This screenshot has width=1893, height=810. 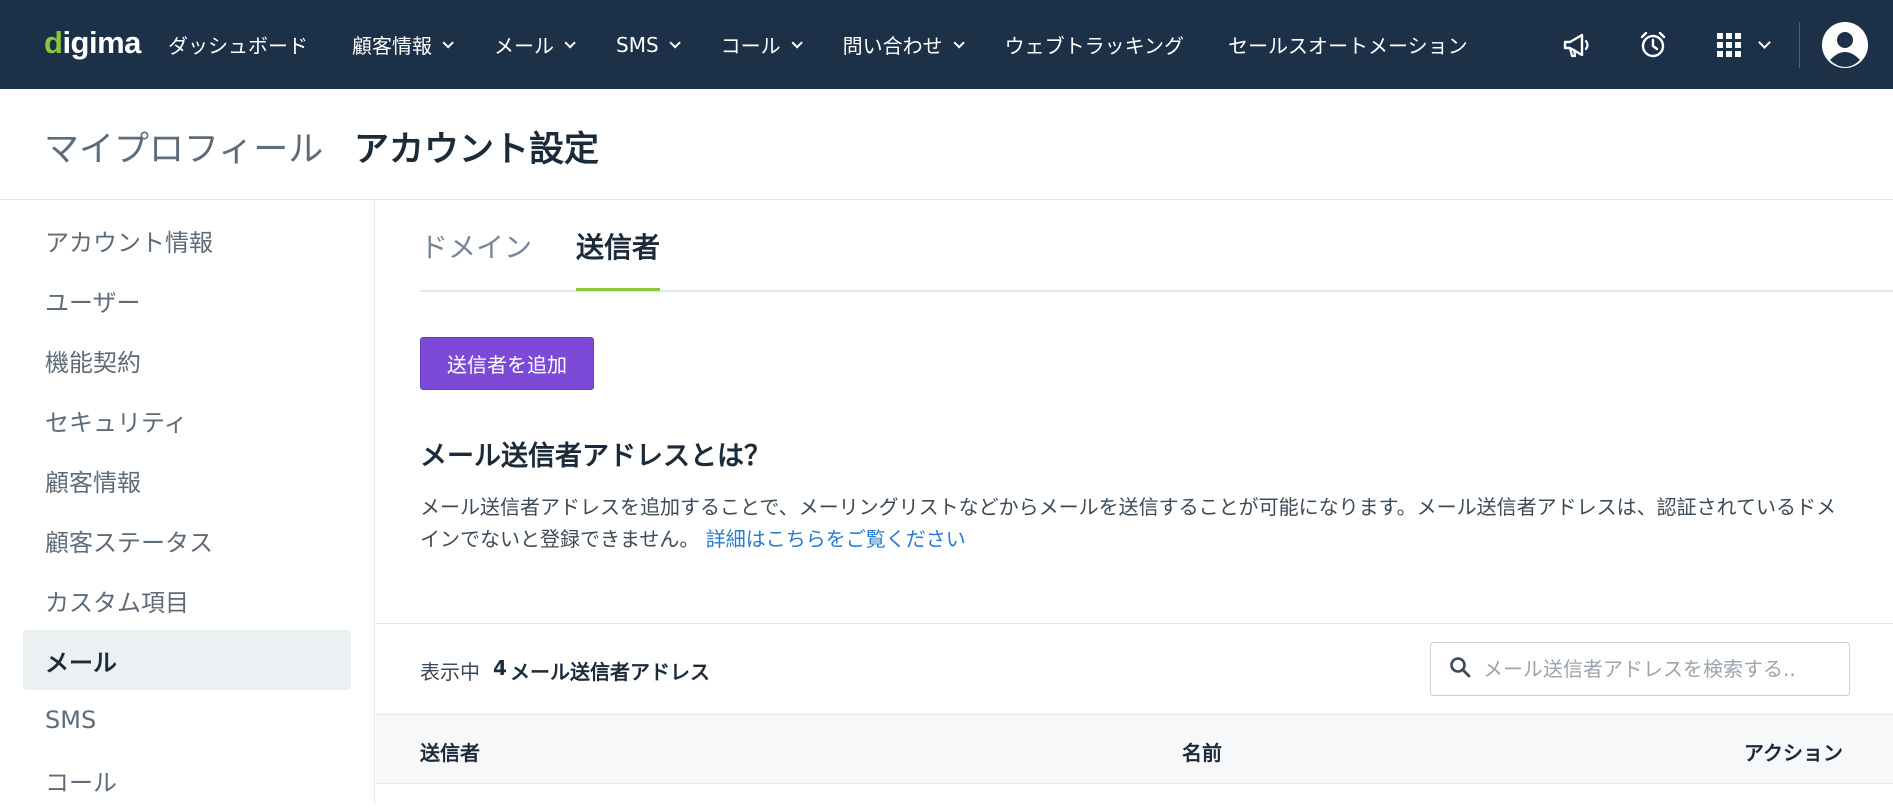 What do you see at coordinates (1729, 45) in the screenshot?
I see `apps-grid-icon` at bounding box center [1729, 45].